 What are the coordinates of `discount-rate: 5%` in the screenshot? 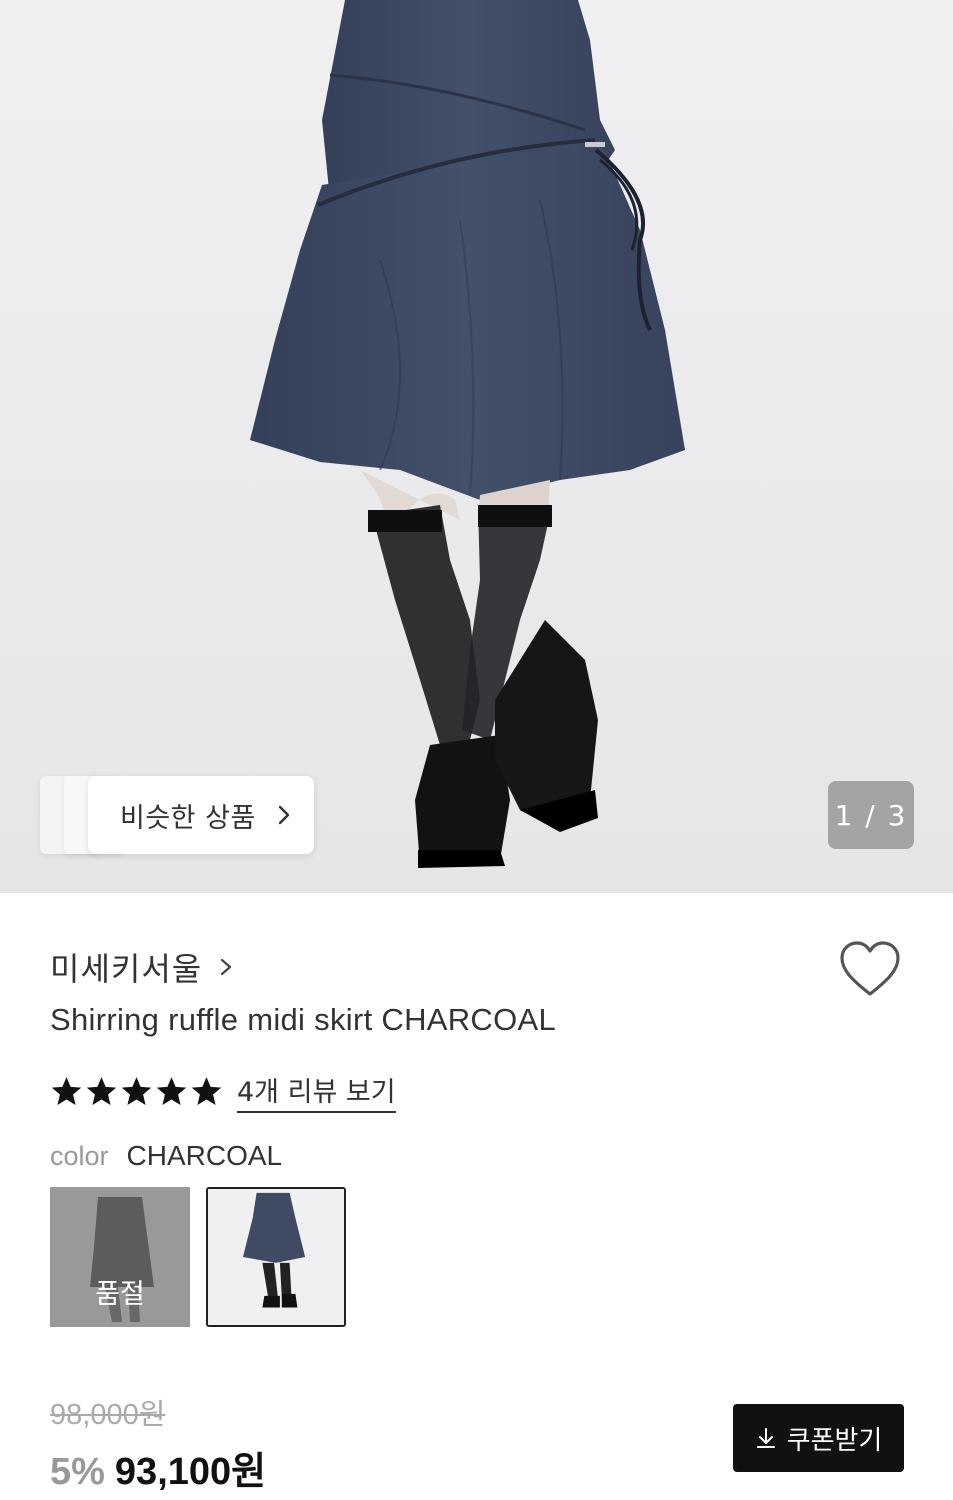 It's located at (77, 1472).